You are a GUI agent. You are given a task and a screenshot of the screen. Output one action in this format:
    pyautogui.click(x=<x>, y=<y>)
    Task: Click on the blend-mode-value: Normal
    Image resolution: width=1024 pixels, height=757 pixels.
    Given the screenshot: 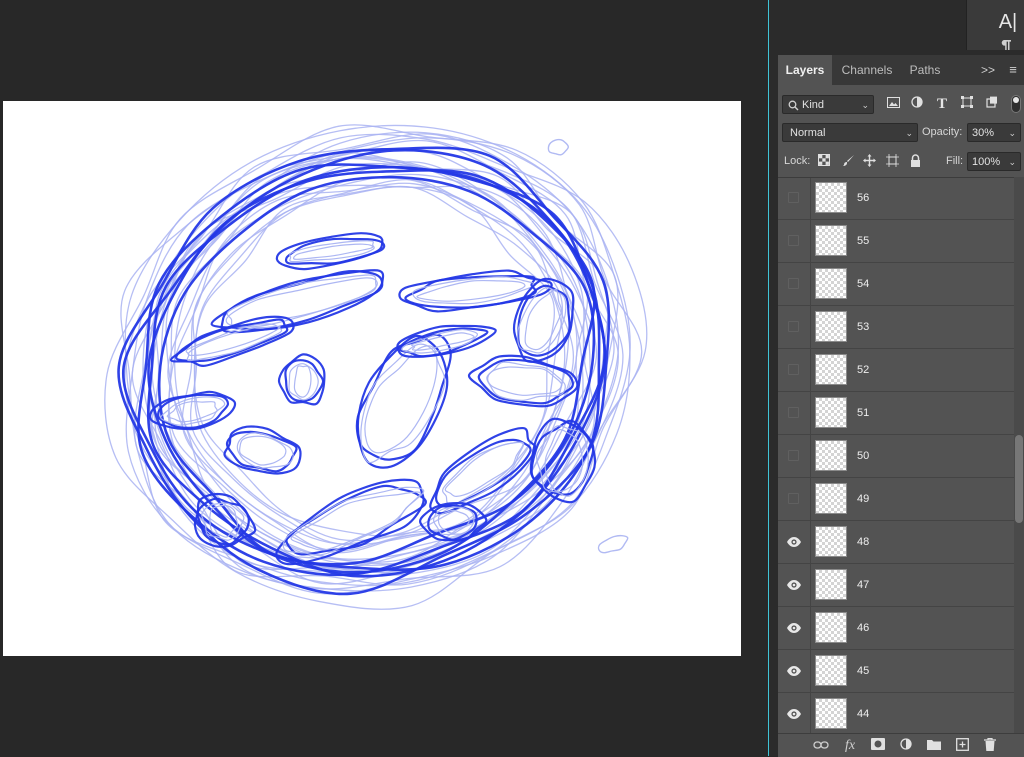 What is the action you would take?
    pyautogui.click(x=808, y=133)
    